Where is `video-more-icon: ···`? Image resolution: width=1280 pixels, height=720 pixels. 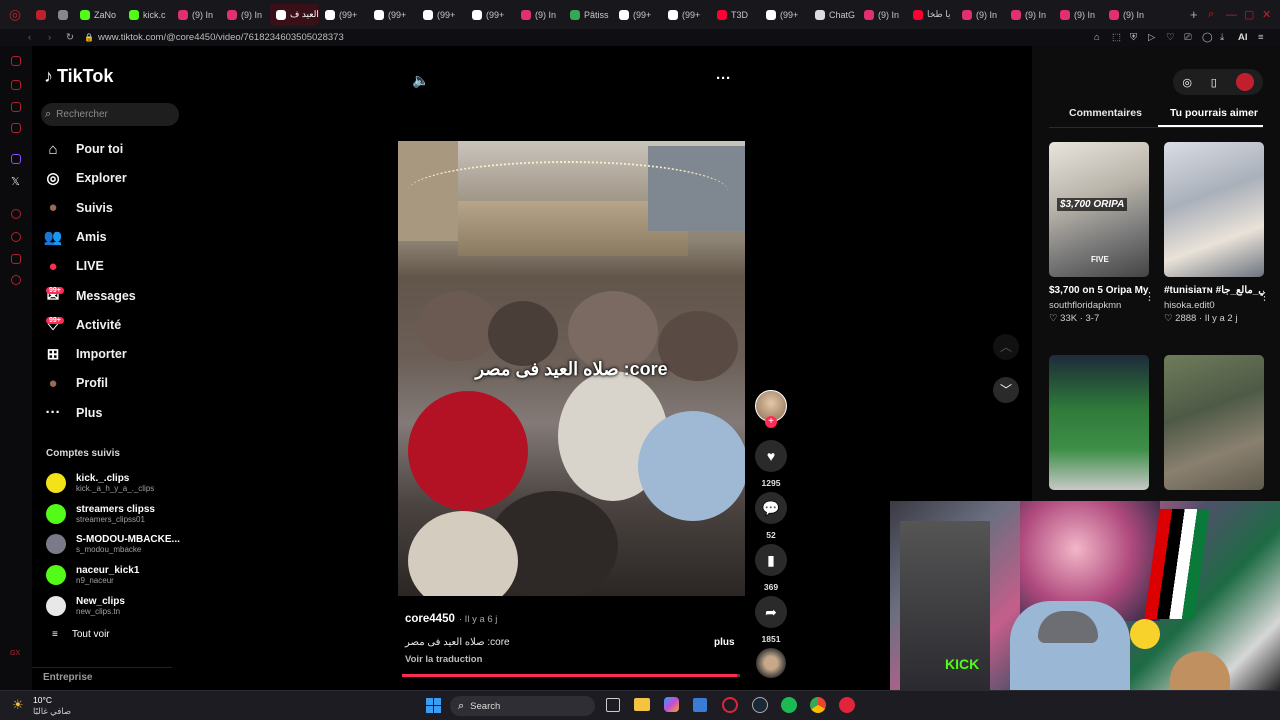 video-more-icon: ··· is located at coordinates (723, 78).